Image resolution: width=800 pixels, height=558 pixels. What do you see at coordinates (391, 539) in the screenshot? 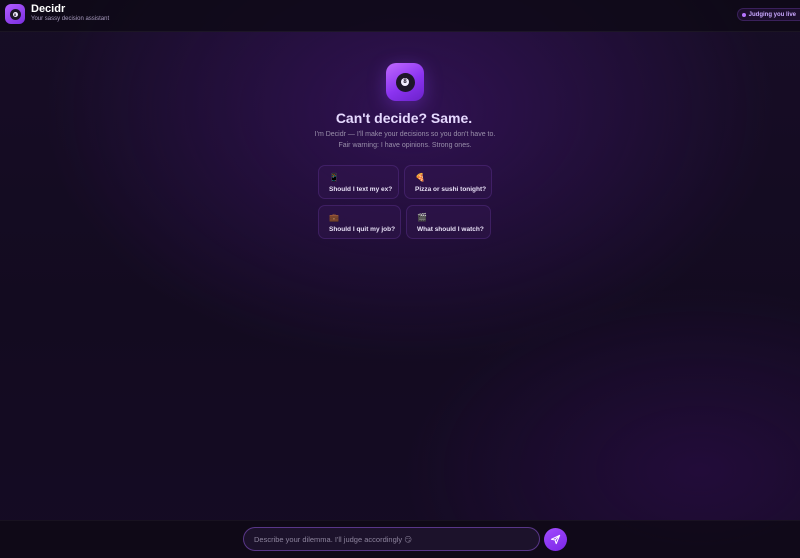
I see `dilemma-input` at bounding box center [391, 539].